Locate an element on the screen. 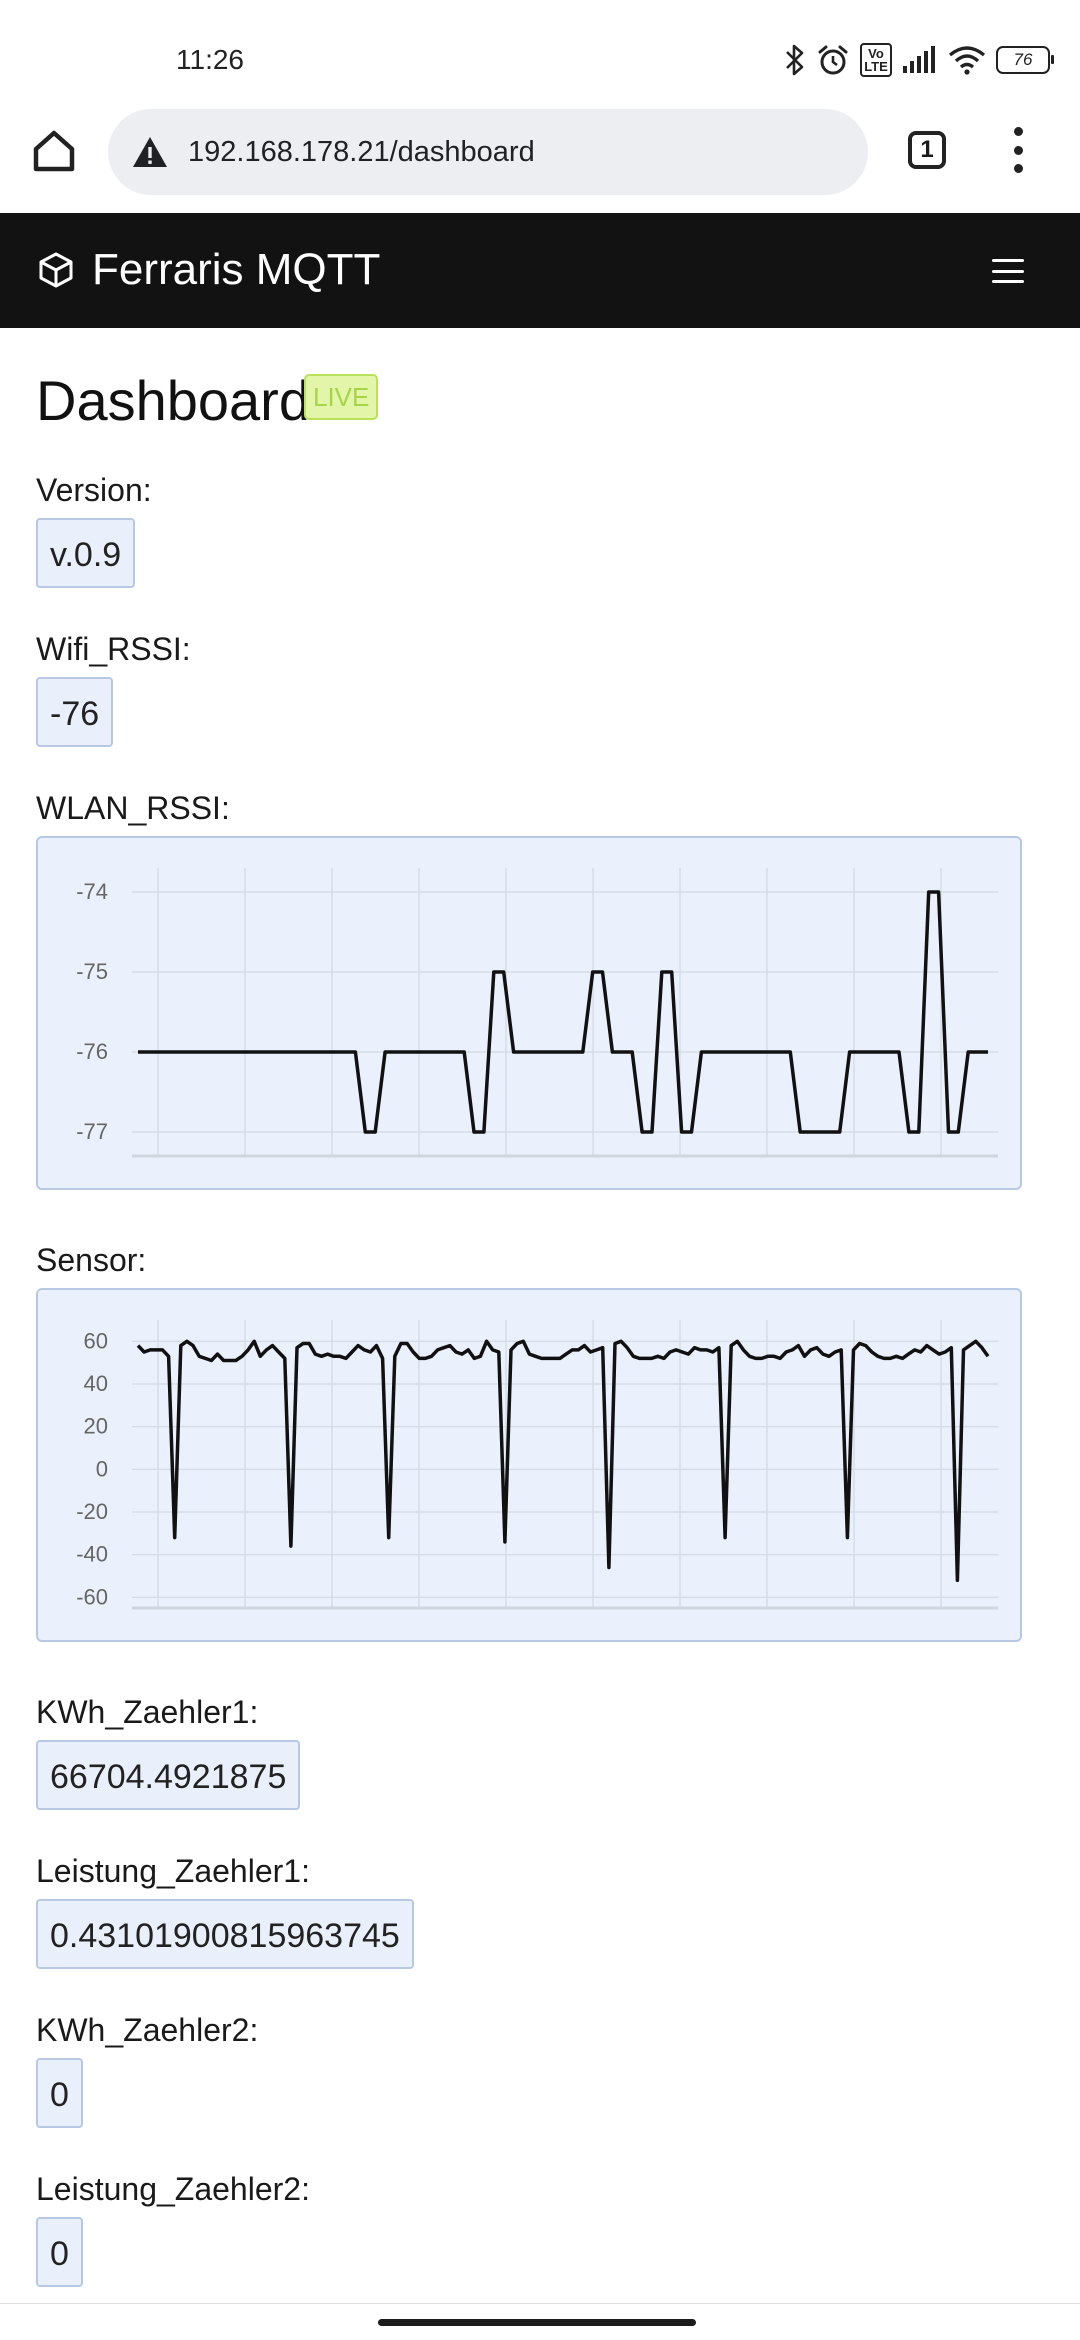  url-text: 192.168.178.21/dashboard is located at coordinates (361, 152).